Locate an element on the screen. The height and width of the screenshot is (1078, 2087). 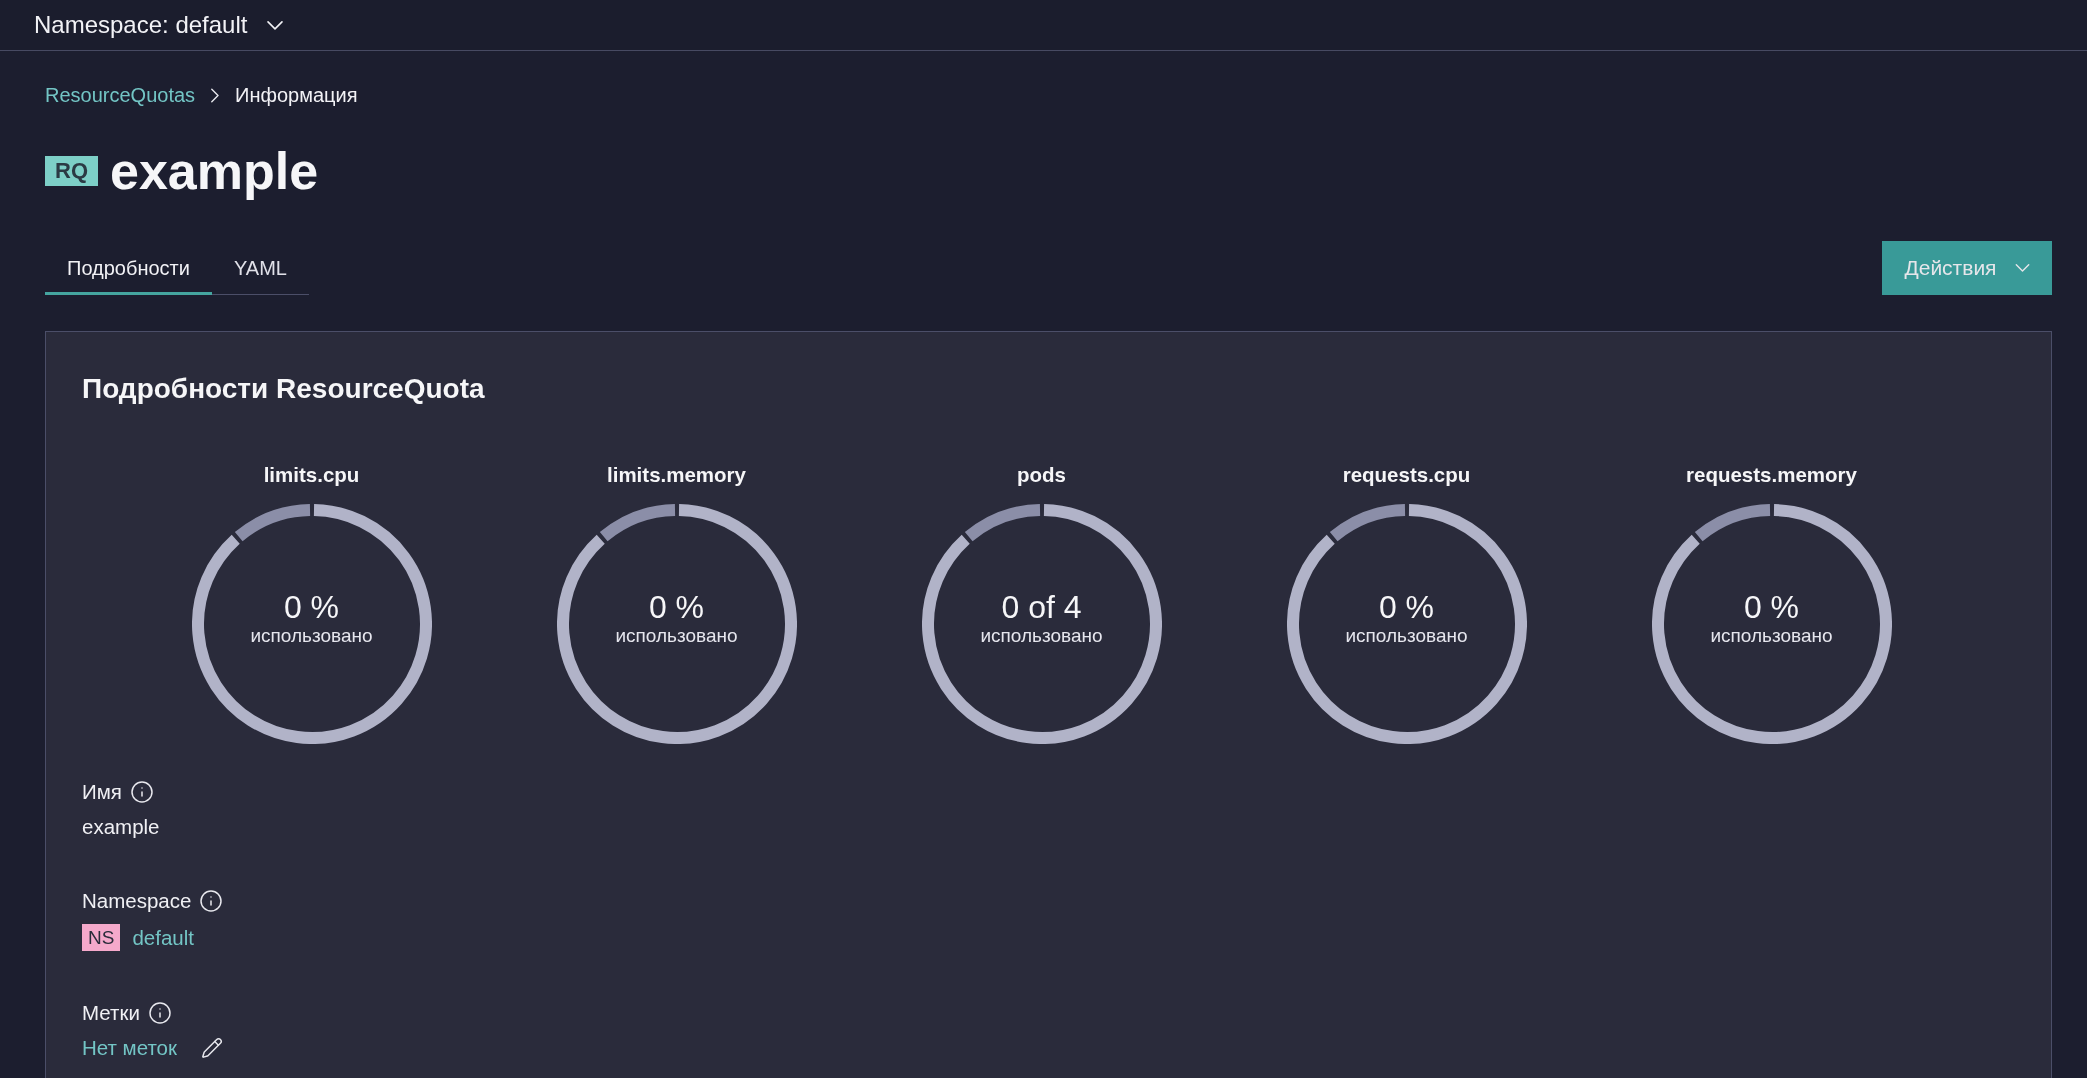
field-label: Имя is located at coordinates (102, 792).